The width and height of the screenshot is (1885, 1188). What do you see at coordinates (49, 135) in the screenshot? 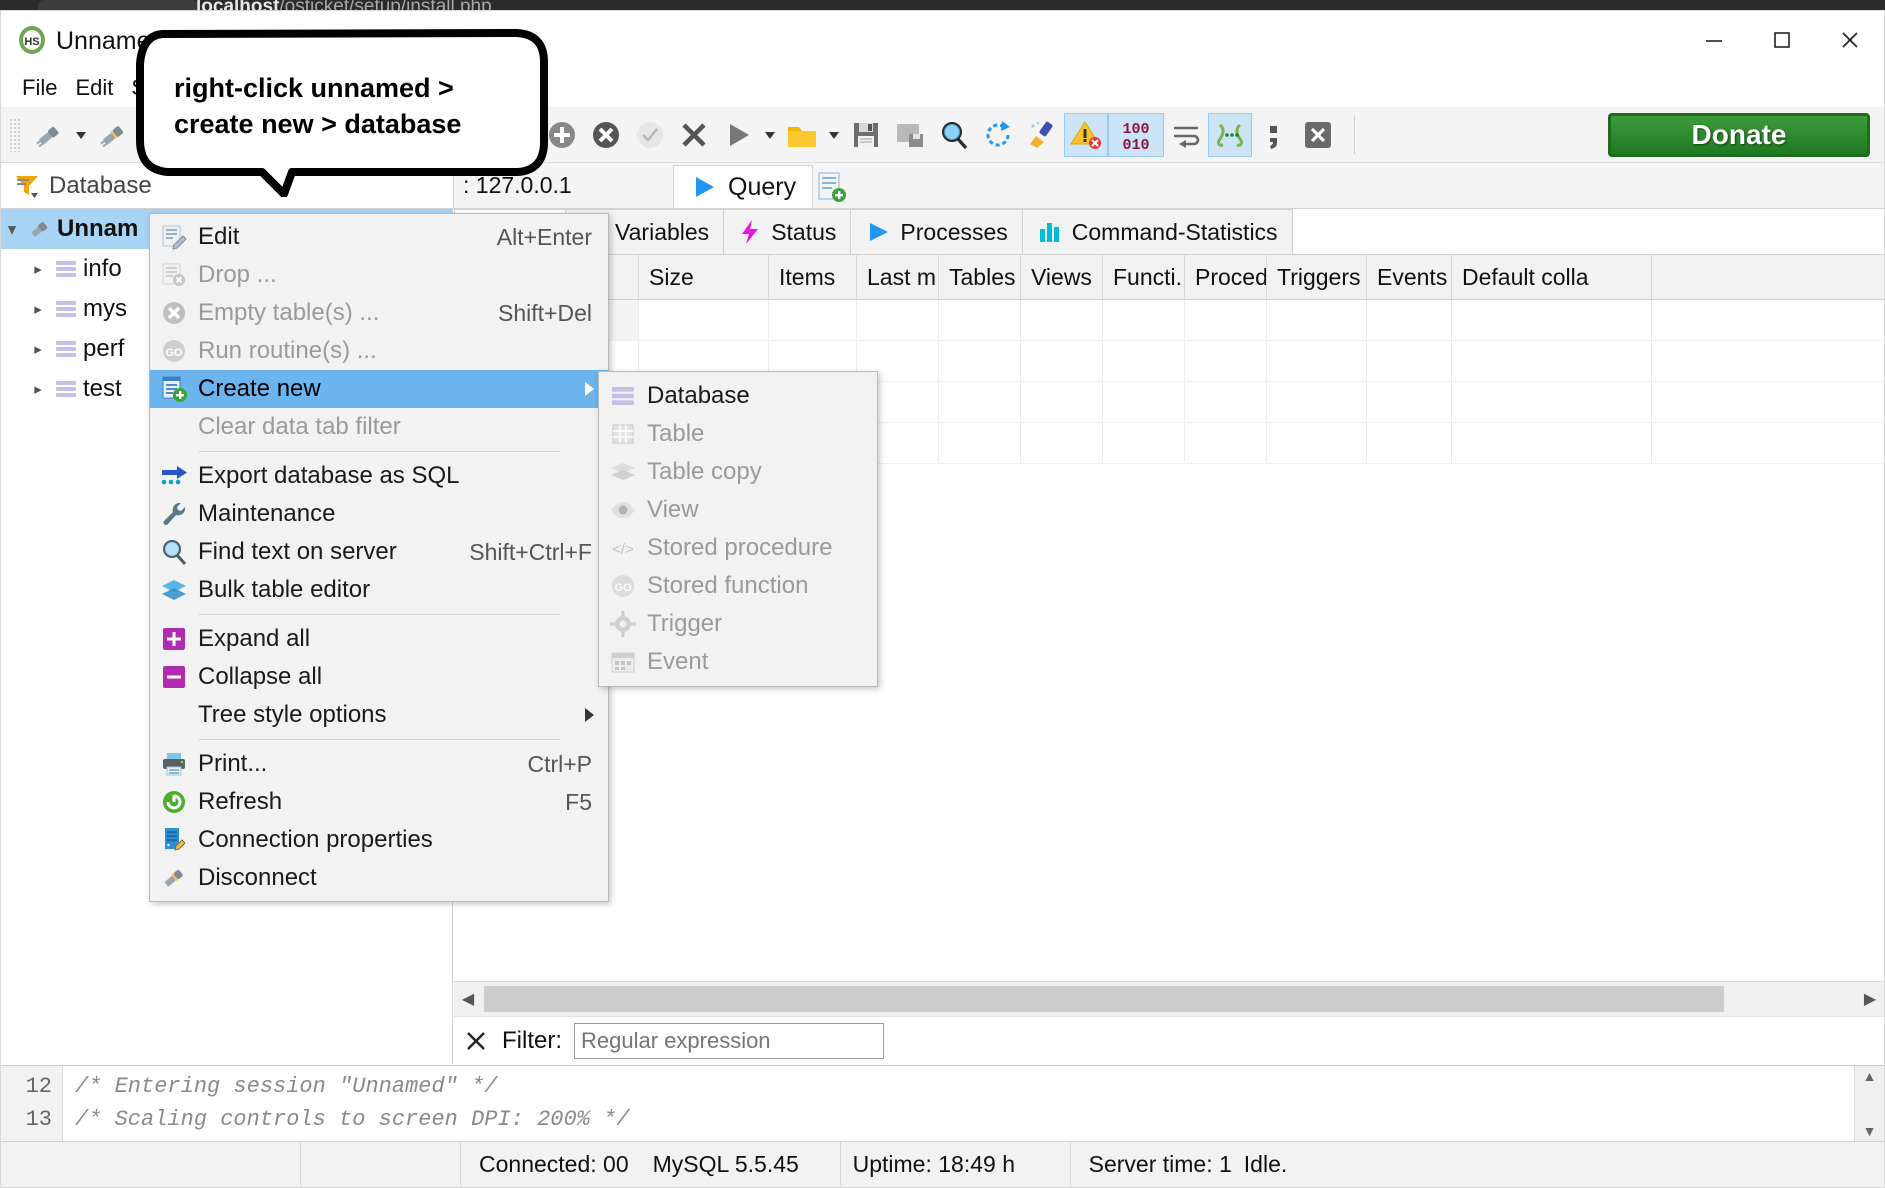
I see `connect-icon` at bounding box center [49, 135].